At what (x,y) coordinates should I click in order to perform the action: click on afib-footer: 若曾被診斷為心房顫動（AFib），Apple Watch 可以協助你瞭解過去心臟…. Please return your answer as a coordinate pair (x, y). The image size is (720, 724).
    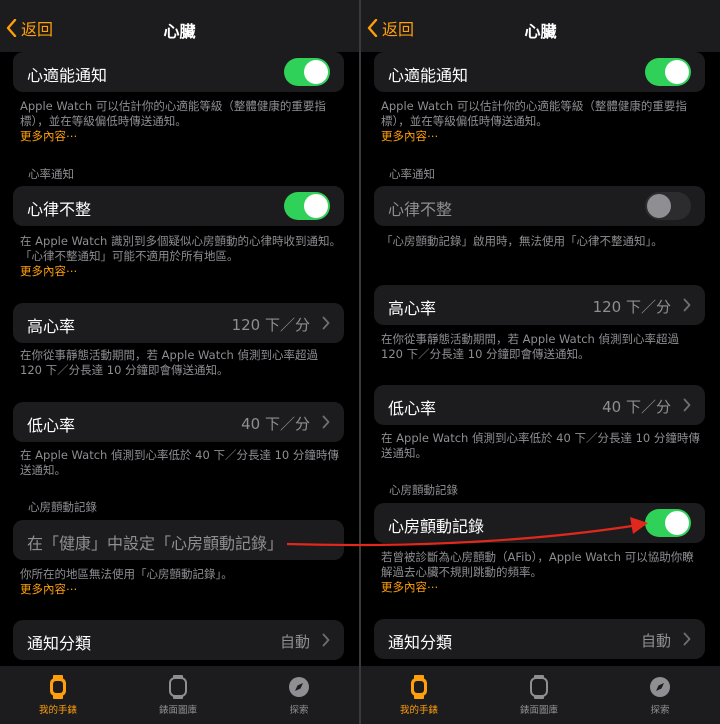
    Looking at the image, I should click on (542, 572).